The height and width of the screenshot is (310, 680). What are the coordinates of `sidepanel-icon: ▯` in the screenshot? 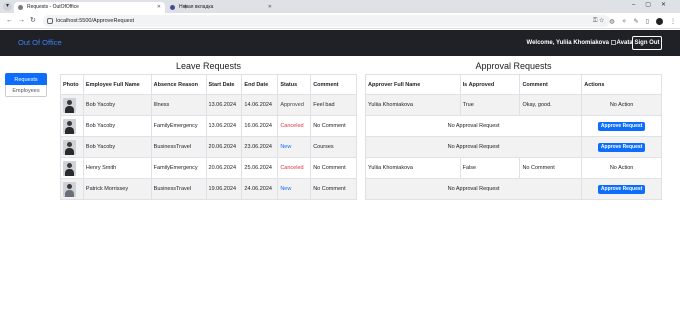 It's located at (647, 21).